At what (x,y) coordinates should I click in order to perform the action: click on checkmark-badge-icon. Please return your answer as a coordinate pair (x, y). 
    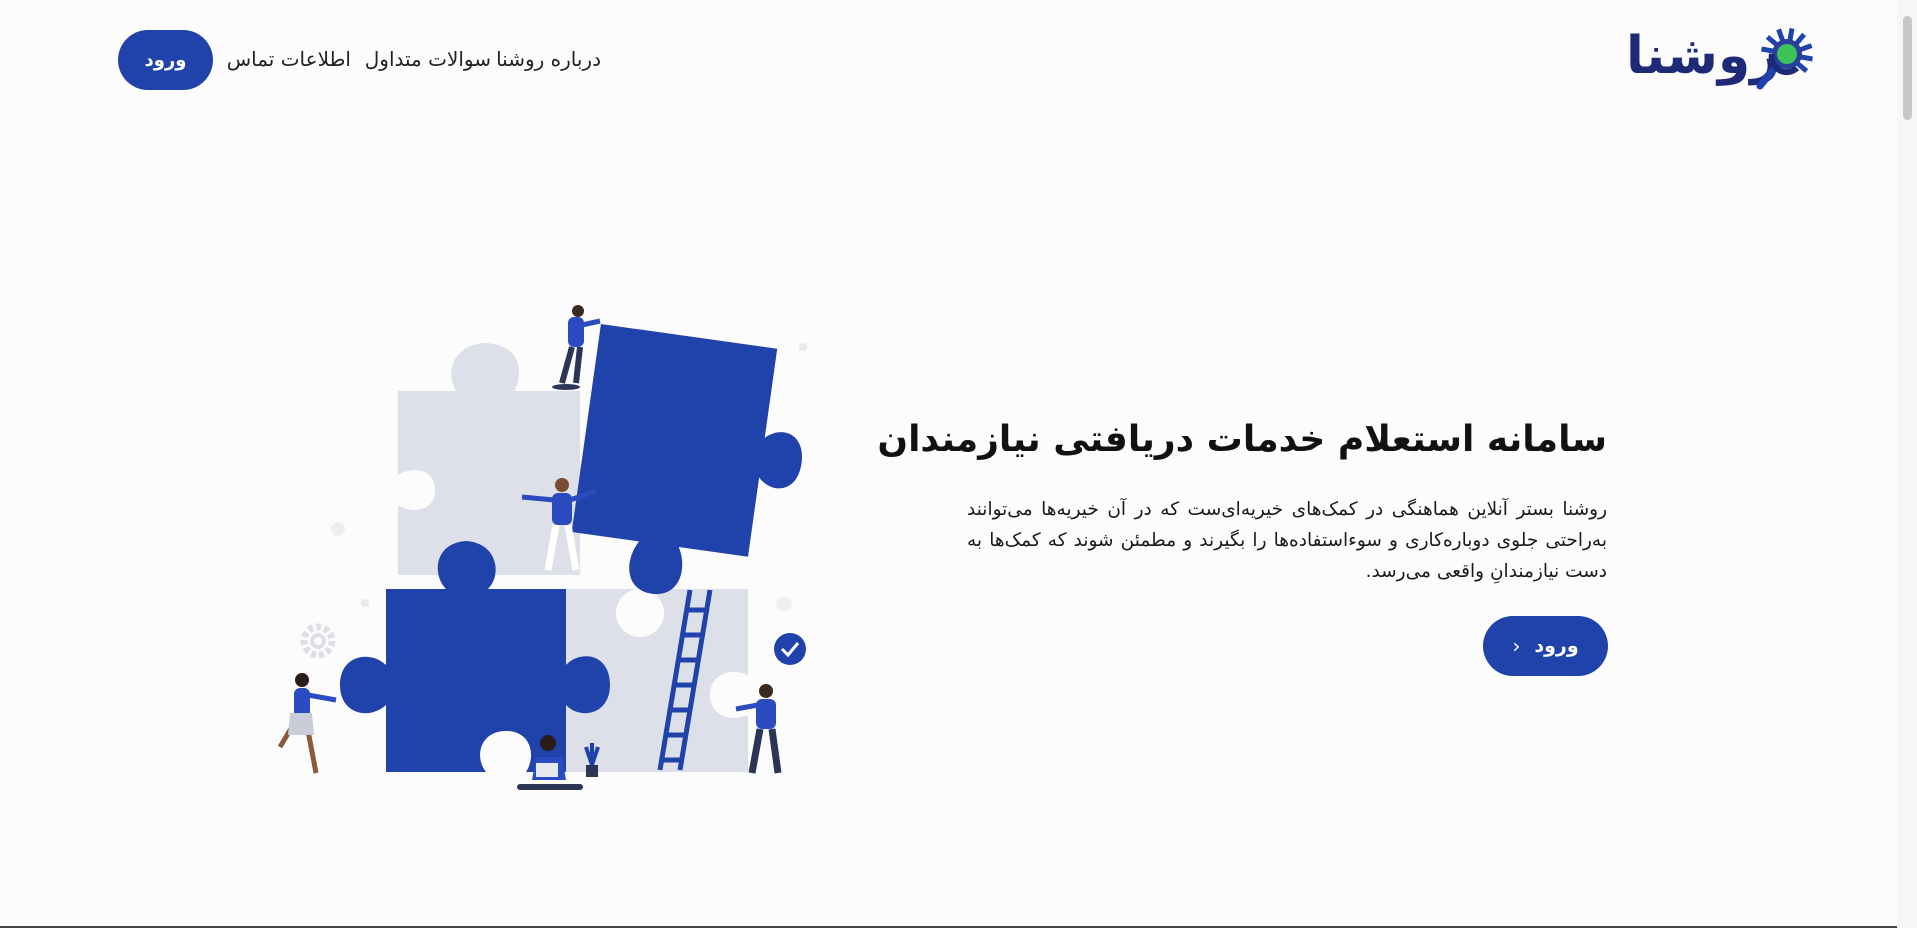
    Looking at the image, I should click on (790, 649).